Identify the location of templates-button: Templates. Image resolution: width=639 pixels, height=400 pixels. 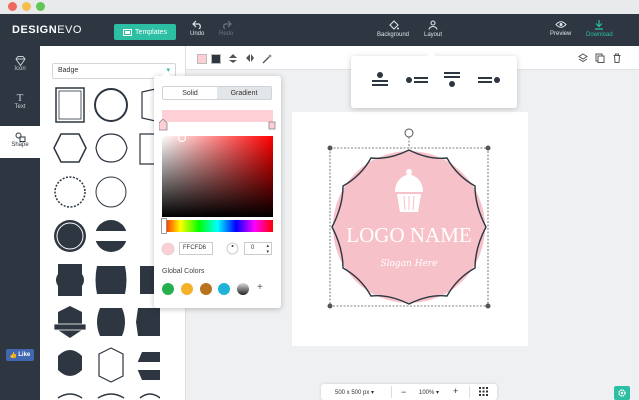
(145, 32).